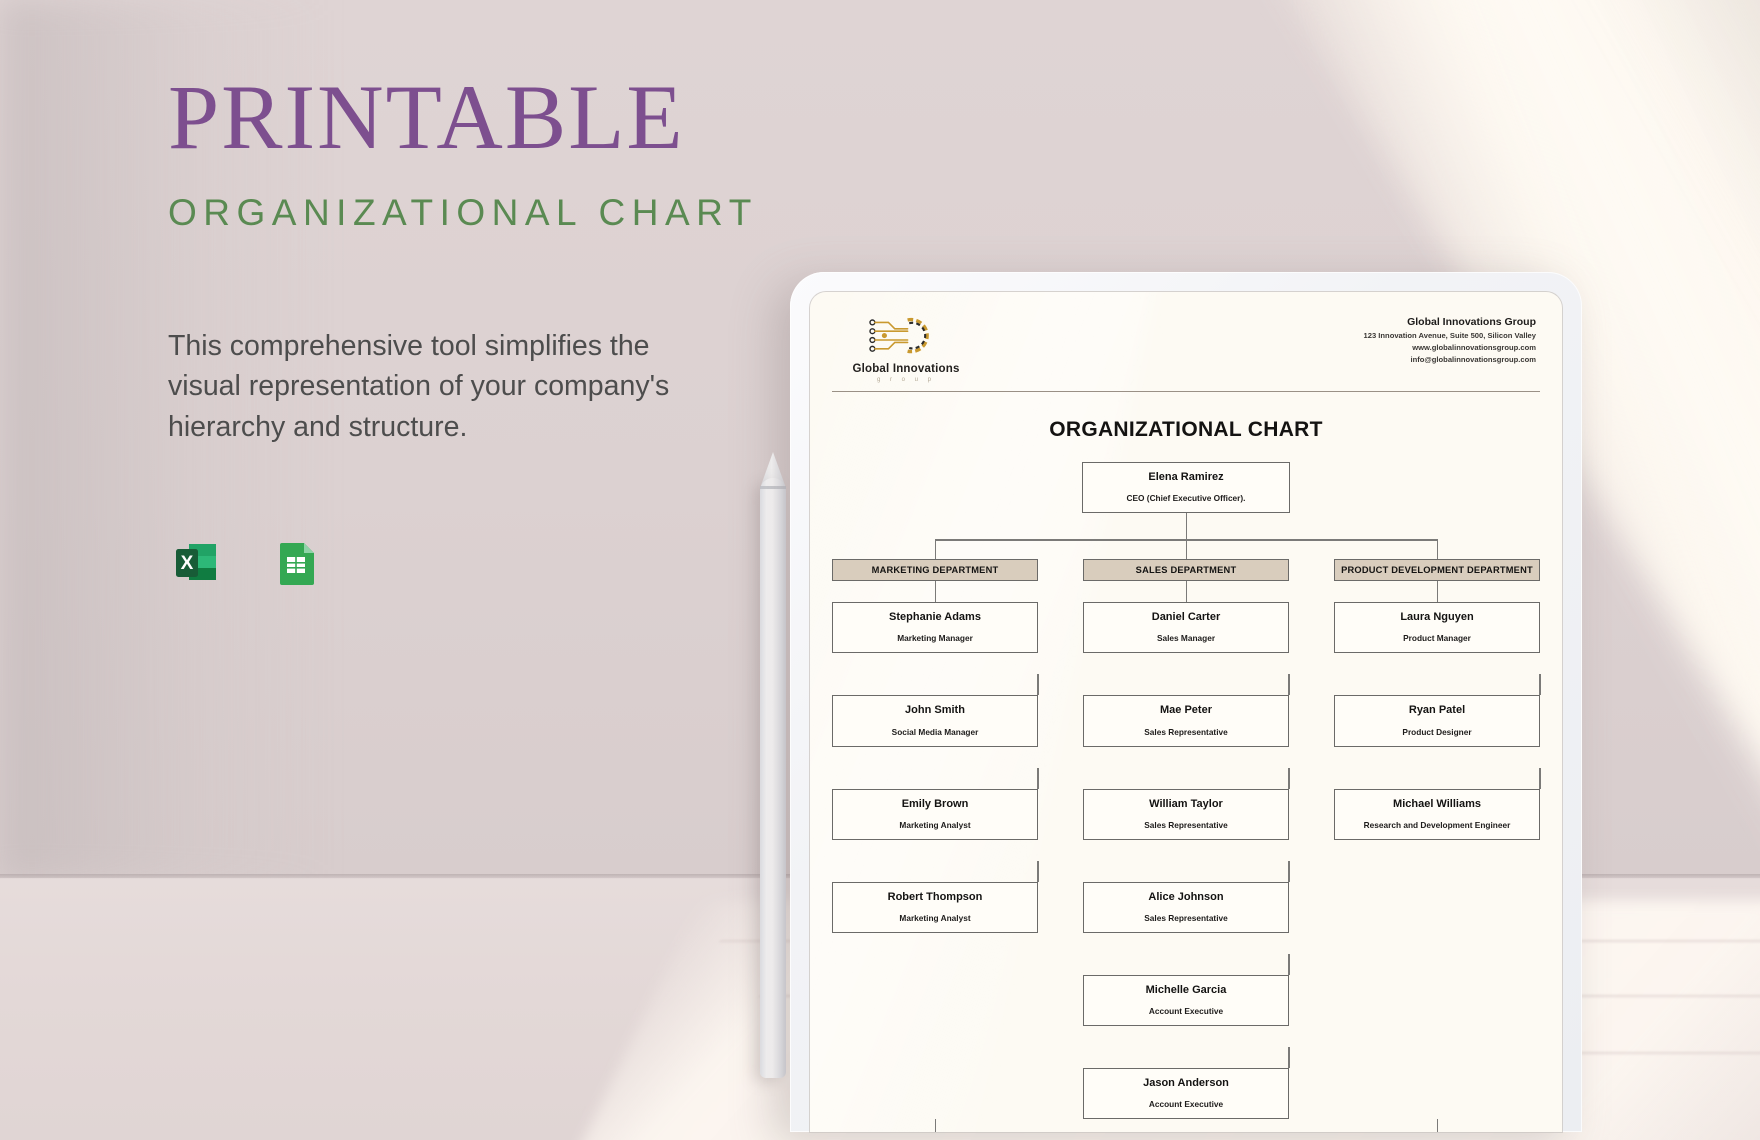 Image resolution: width=1760 pixels, height=1140 pixels. Describe the element at coordinates (1450, 359) in the screenshot. I see `contact-email: info@globalinnovationsgroup.com` at that location.